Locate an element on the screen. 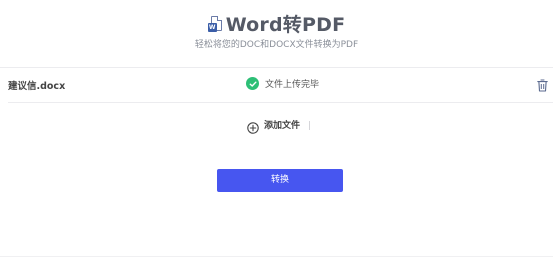 This screenshot has height=267, width=553. trash-icon is located at coordinates (542, 84).